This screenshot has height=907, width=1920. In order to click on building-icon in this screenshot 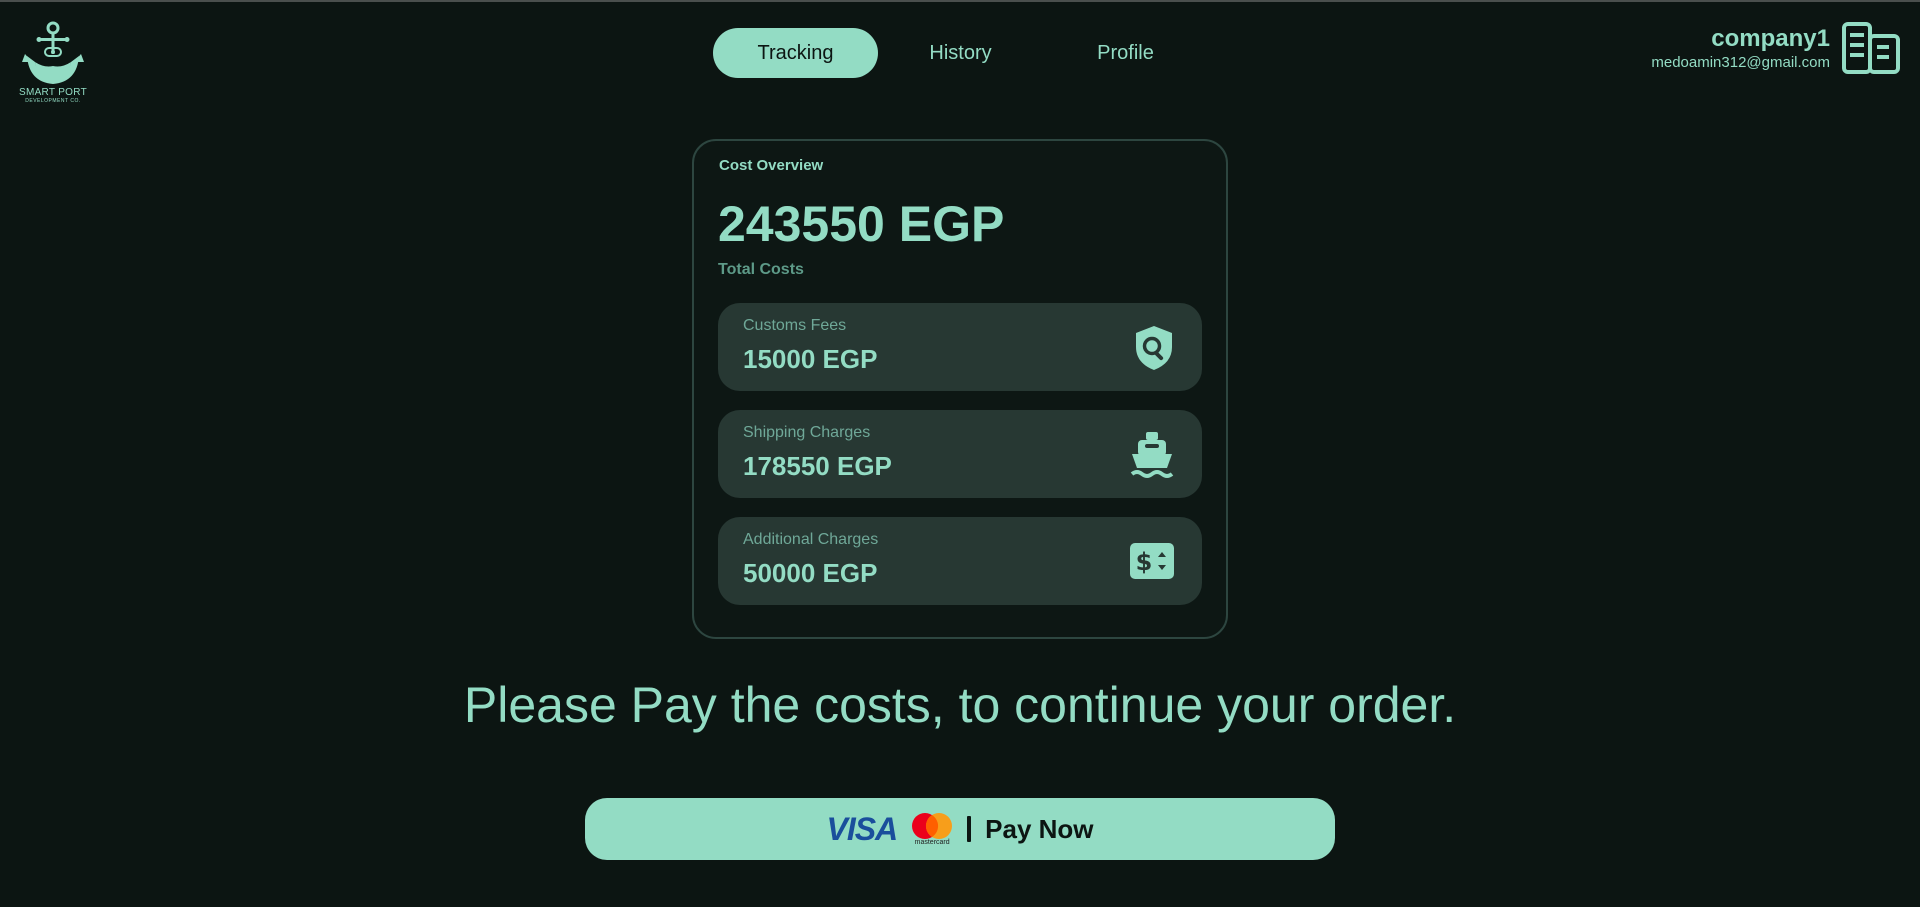, I will do `click(1871, 48)`.